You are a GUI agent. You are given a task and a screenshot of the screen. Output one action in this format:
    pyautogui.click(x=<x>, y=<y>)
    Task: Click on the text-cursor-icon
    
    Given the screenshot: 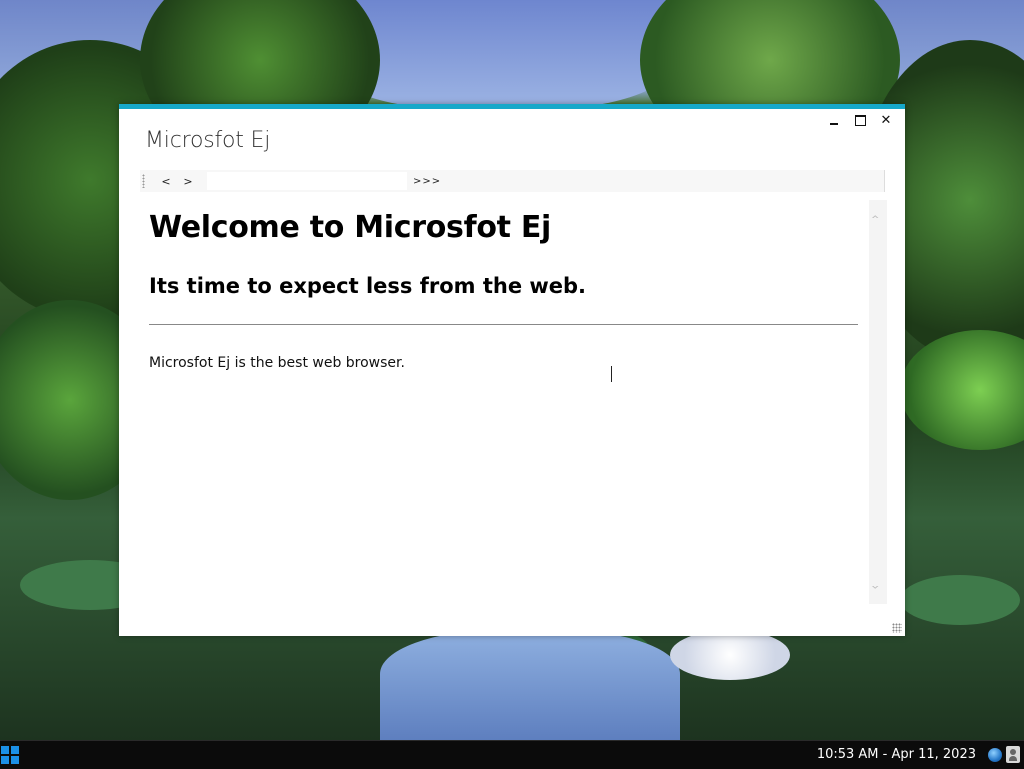 What is the action you would take?
    pyautogui.click(x=612, y=374)
    